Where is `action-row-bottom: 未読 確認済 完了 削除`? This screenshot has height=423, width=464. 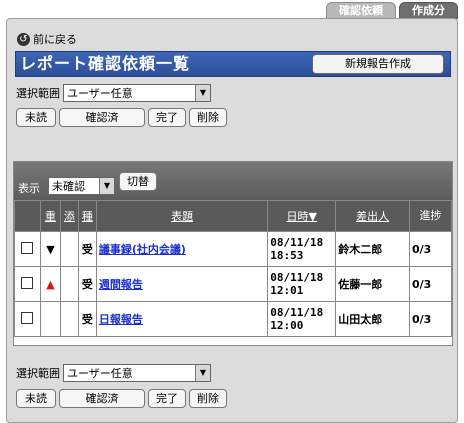 action-row-bottom: 未読 確認済 完了 削除 is located at coordinates (121, 398).